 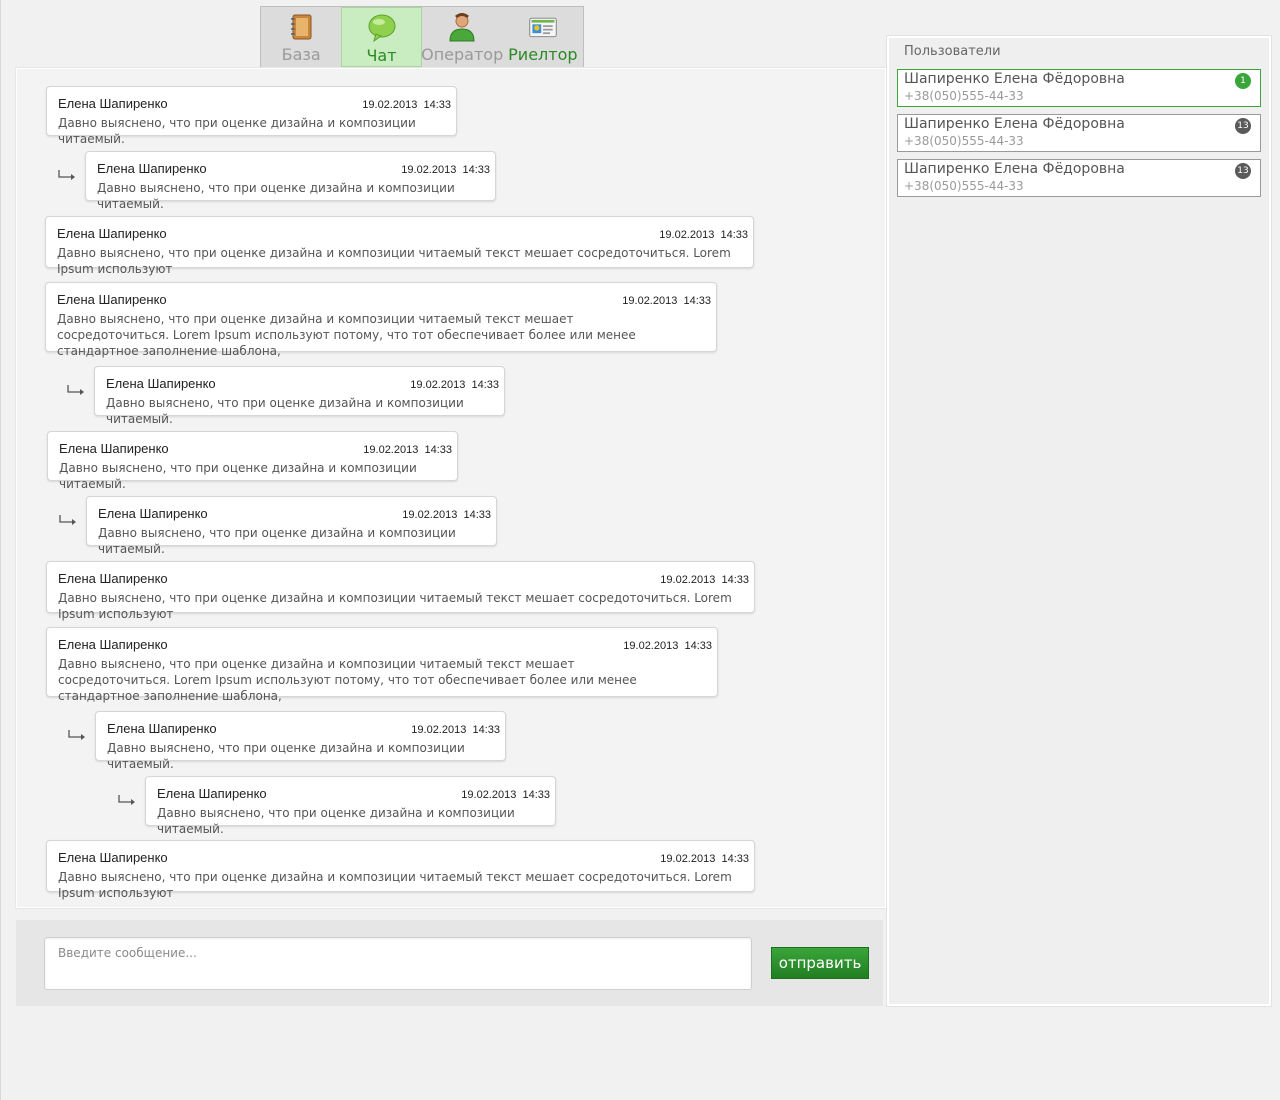 I want to click on operator-person-icon, so click(x=462, y=27).